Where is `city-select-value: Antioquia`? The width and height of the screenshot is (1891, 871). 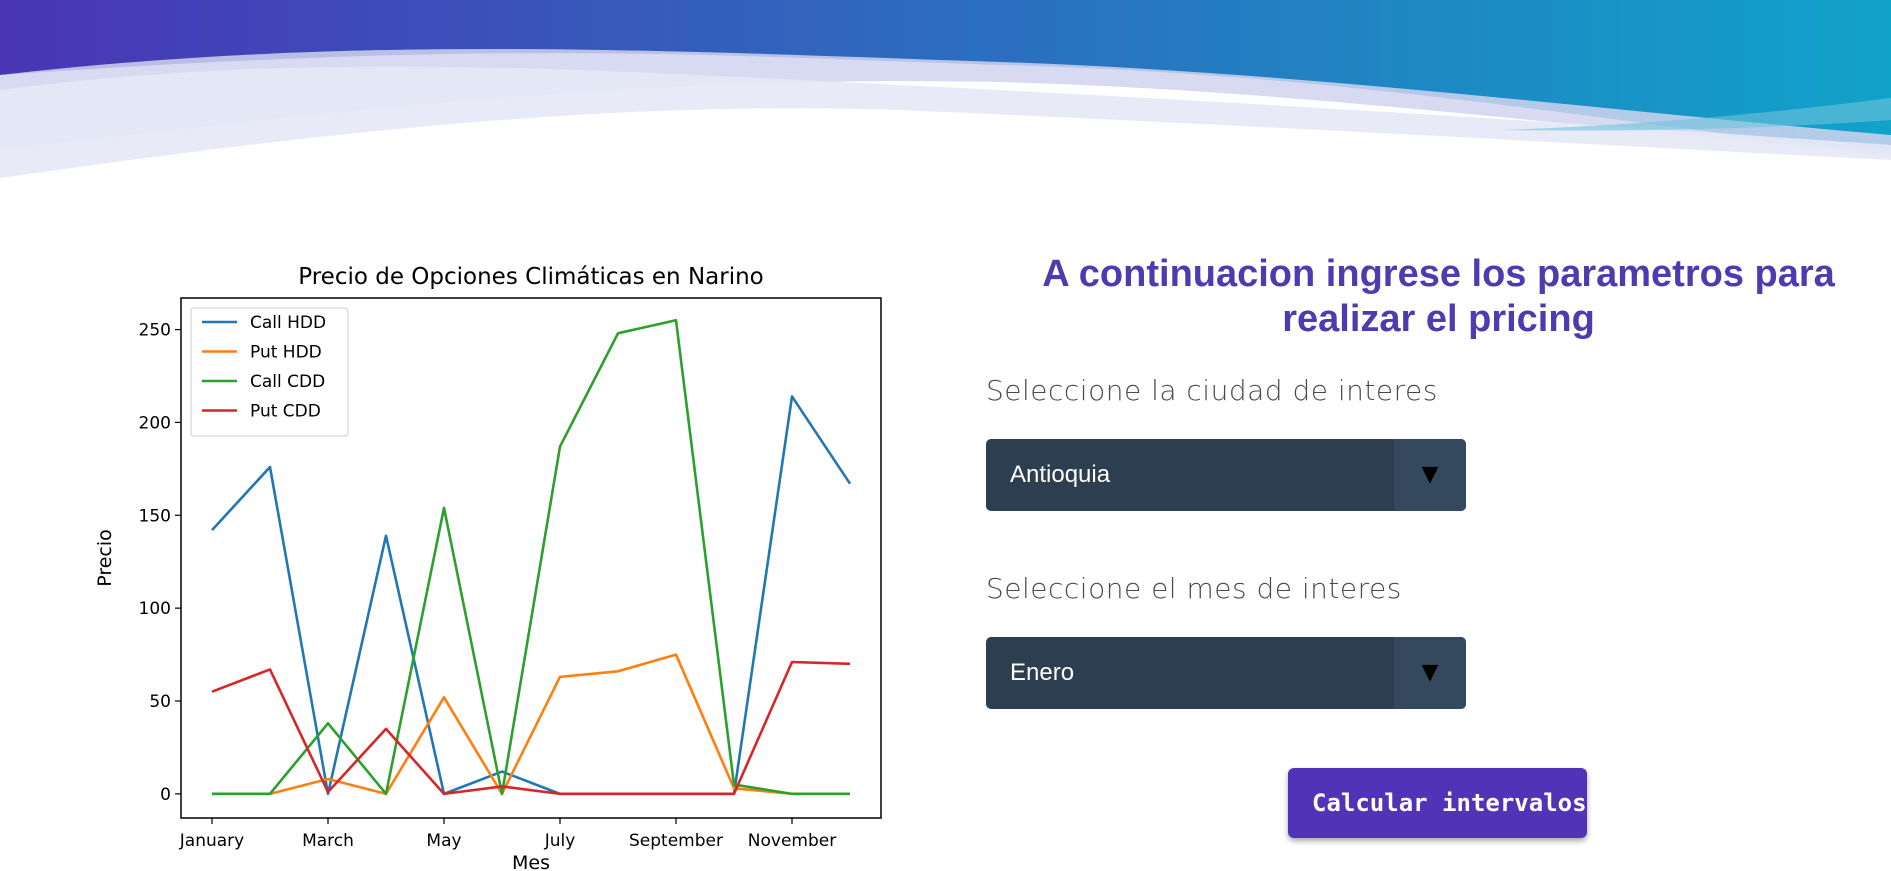
city-select-value: Antioquia is located at coordinates (1060, 474).